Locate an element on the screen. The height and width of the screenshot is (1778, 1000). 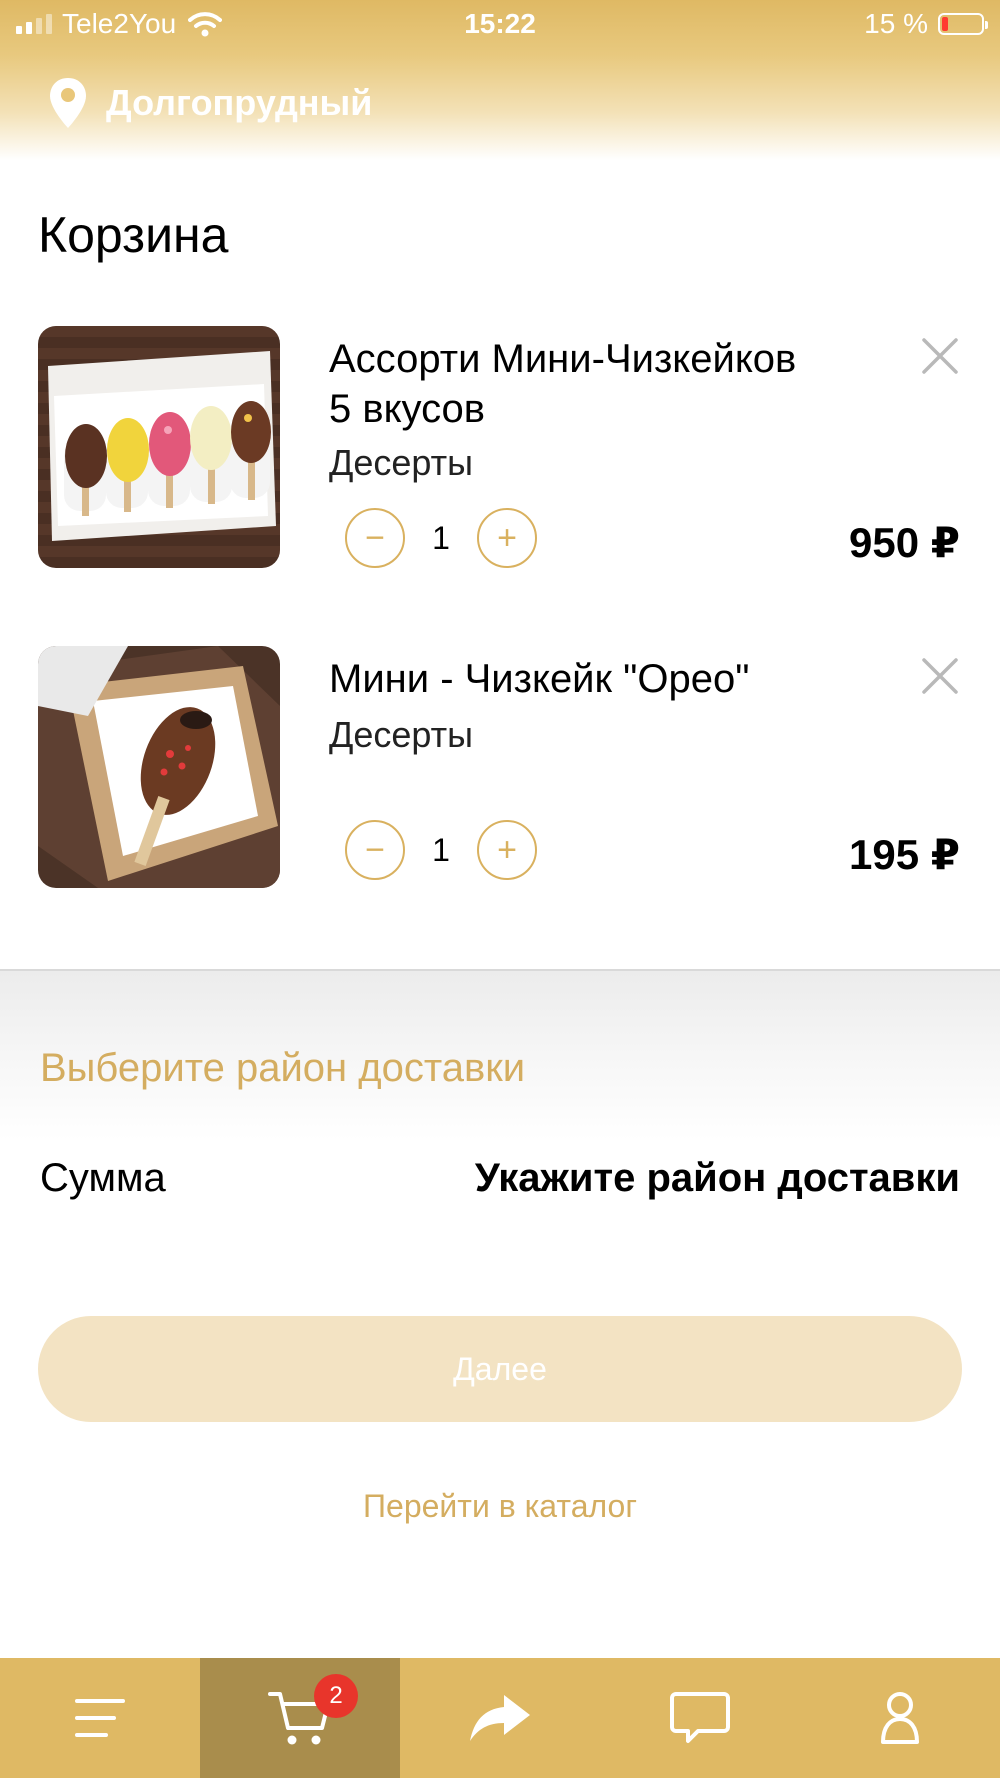
location-pin-icon is located at coordinates (68, 103).